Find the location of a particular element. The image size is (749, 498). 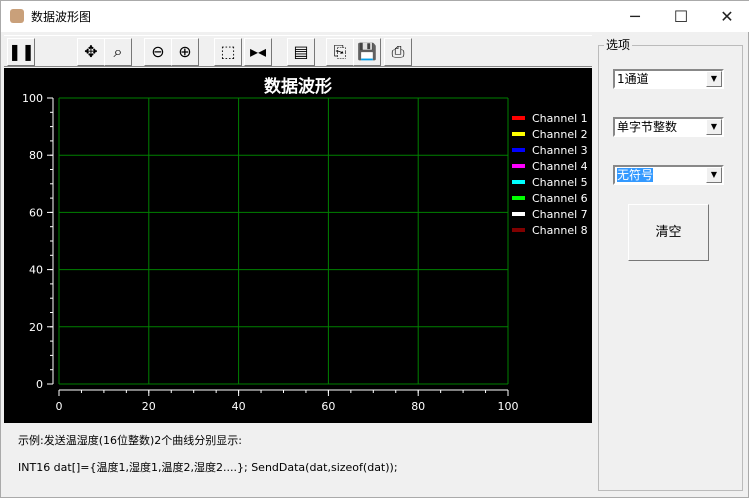

select-icon: ⬚ is located at coordinates (228, 51).